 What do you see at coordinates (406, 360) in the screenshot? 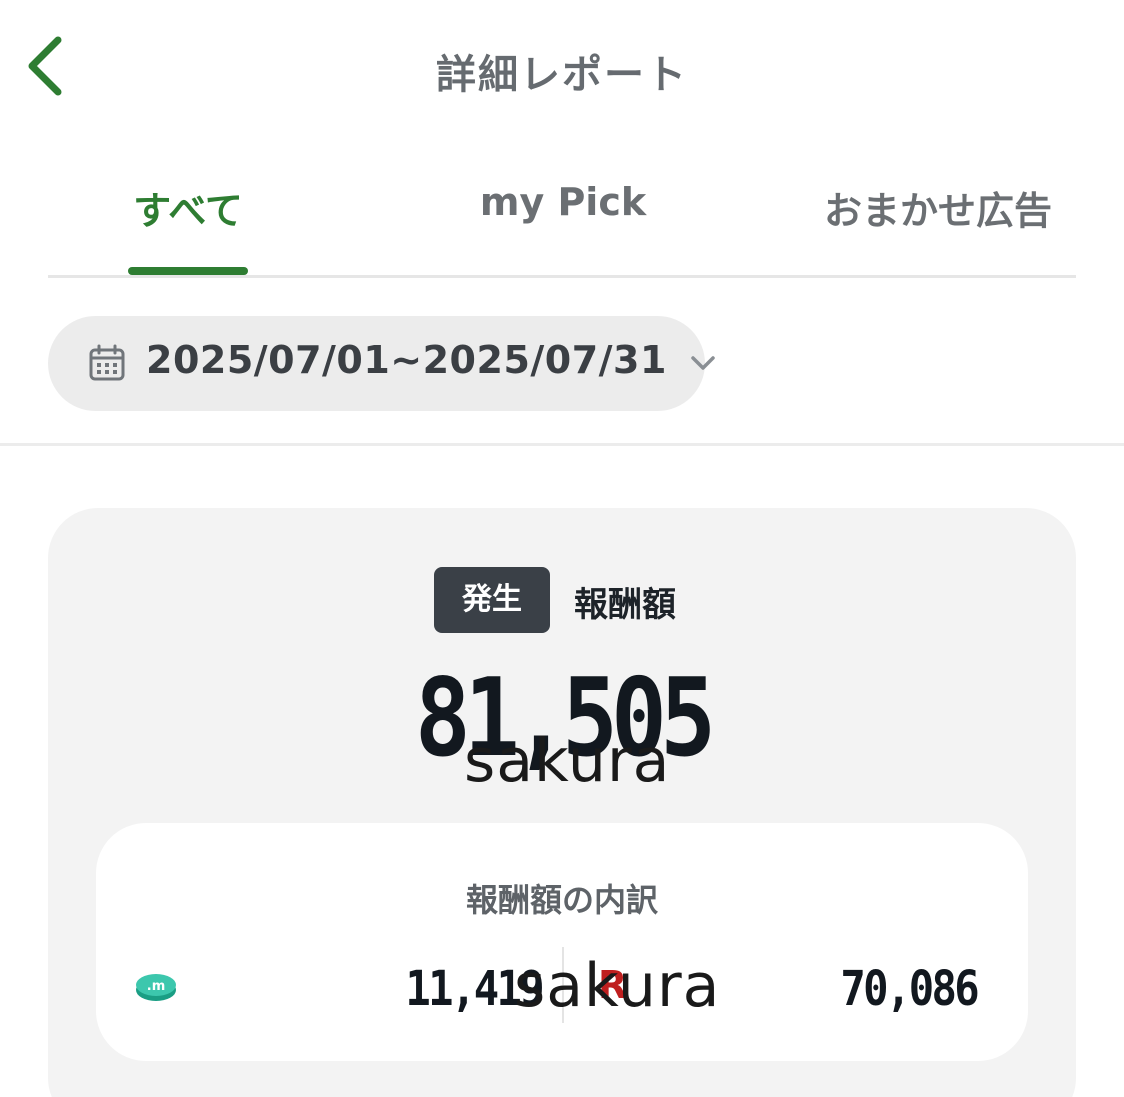
I see `date-range-text: 2025/07/01~2025/07/31` at bounding box center [406, 360].